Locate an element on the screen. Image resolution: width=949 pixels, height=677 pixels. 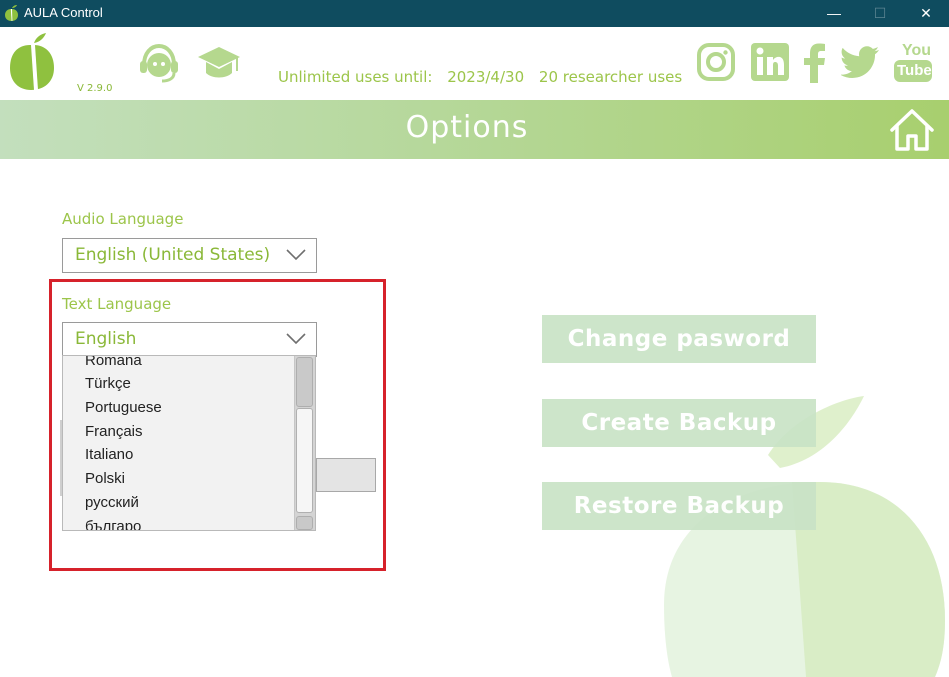
app-apple-icon is located at coordinates (11, 13).